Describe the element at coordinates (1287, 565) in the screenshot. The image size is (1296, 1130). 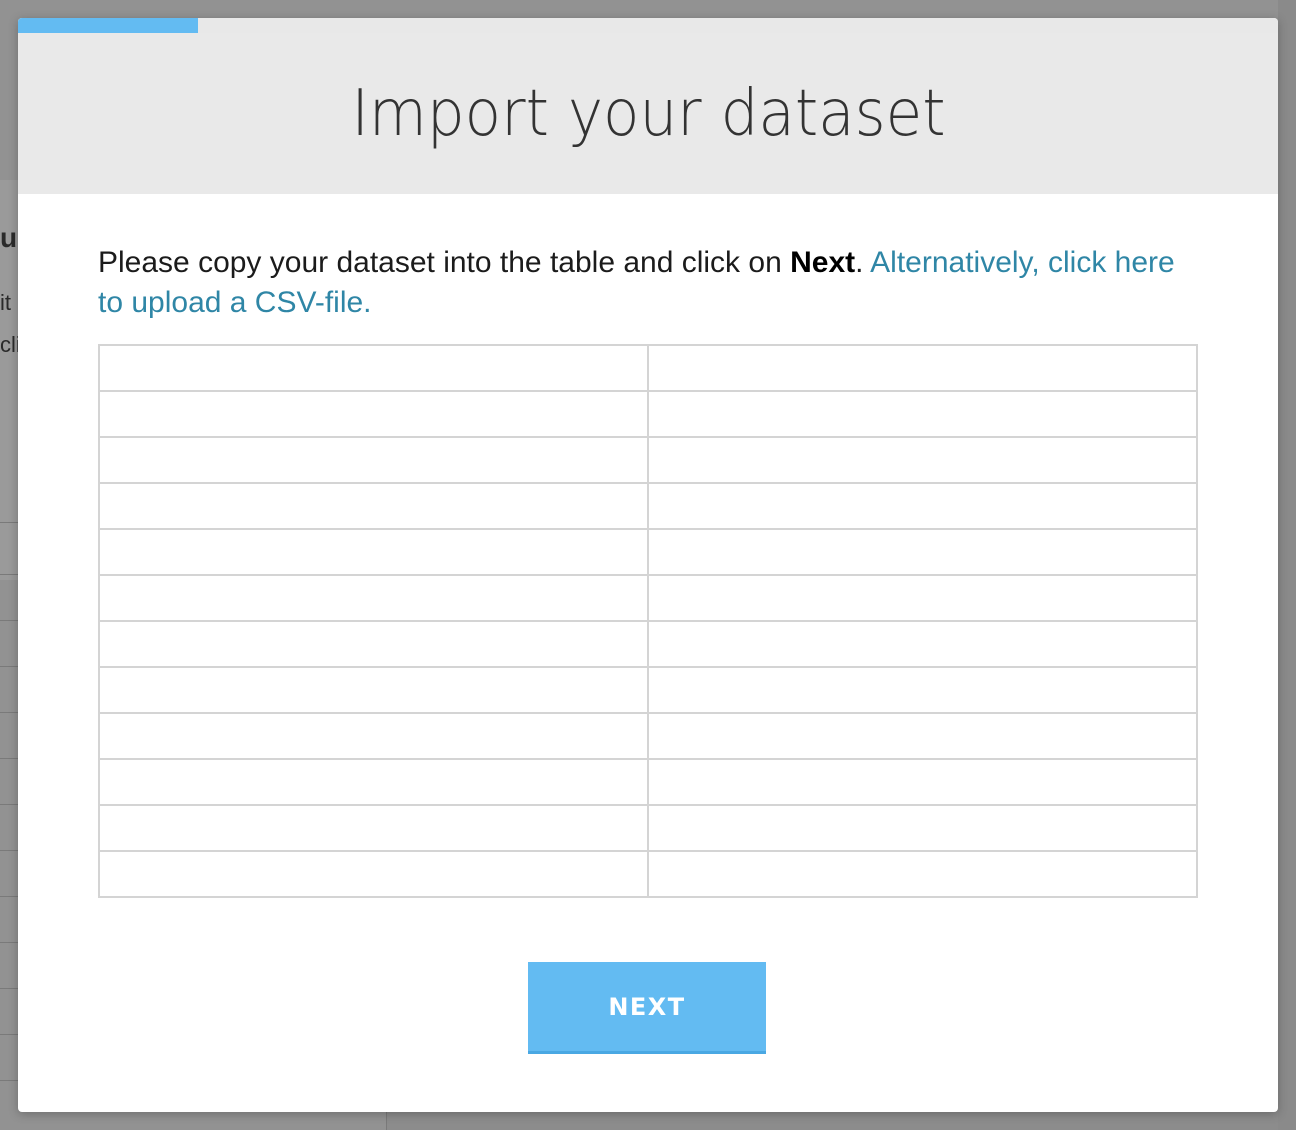
I see `background-rail` at that location.